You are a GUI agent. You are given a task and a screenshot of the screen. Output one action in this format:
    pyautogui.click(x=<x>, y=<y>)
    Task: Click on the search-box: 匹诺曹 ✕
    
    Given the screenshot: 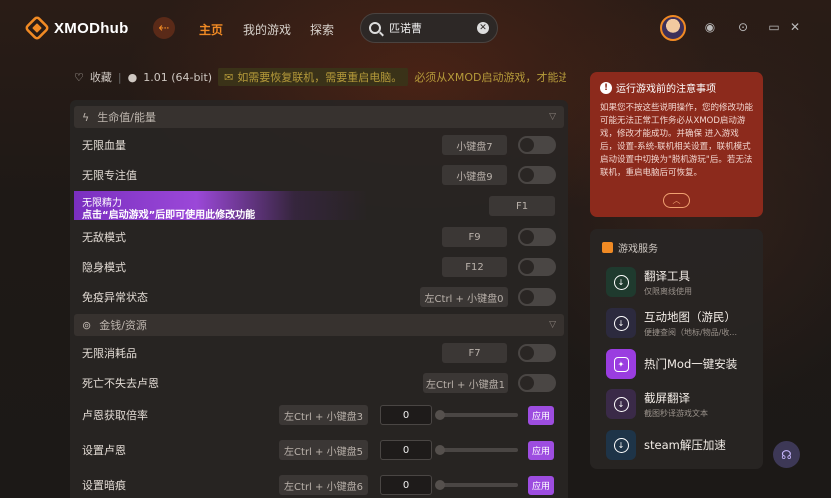 What is the action you would take?
    pyautogui.click(x=429, y=28)
    